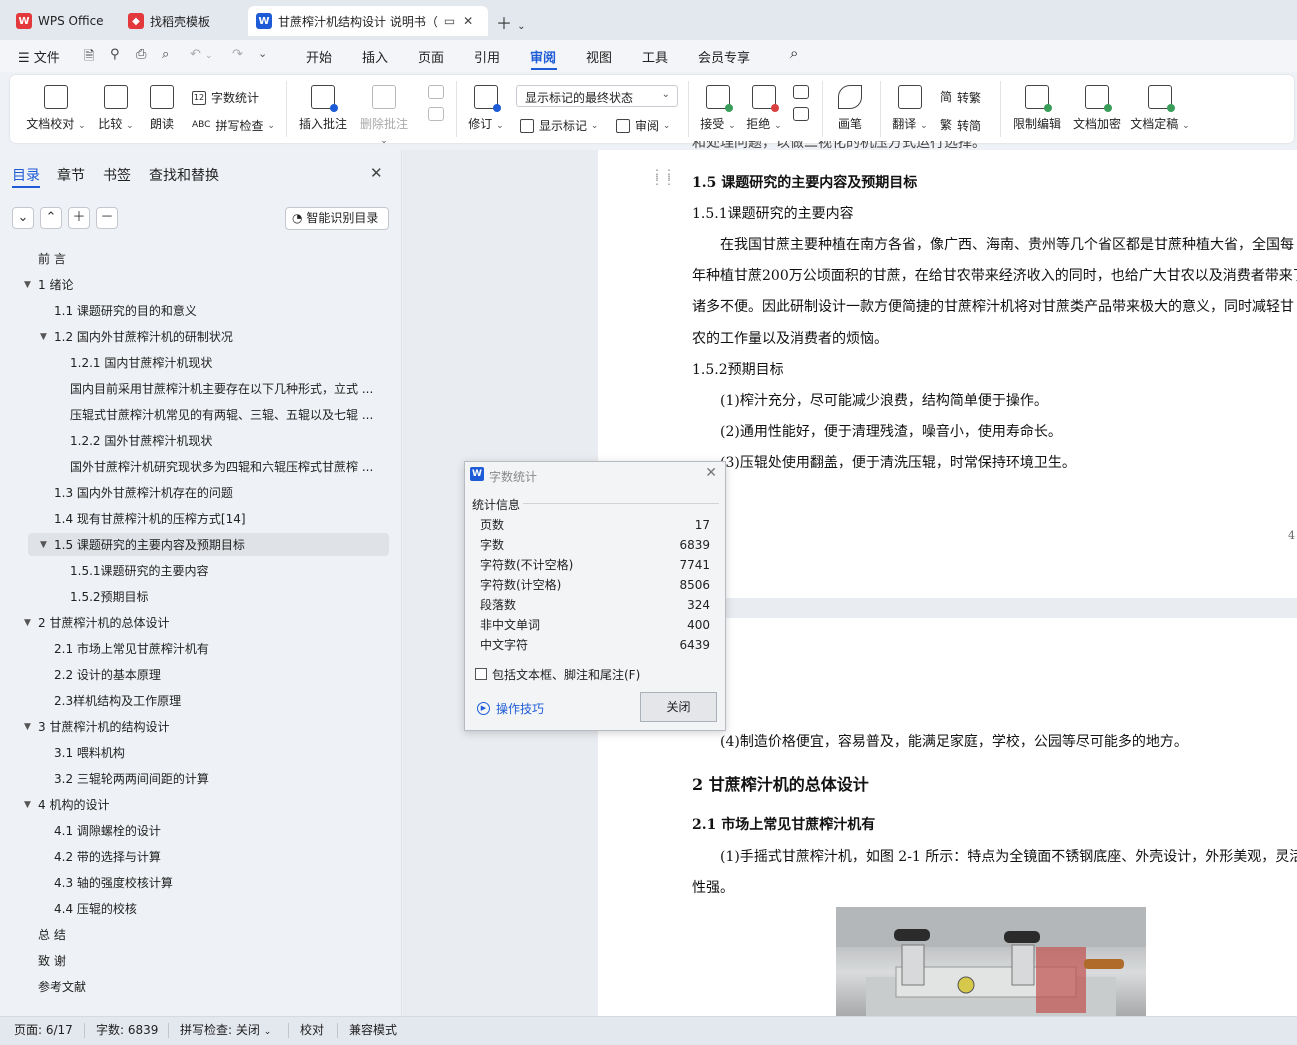 The width and height of the screenshot is (1297, 1045). I want to click on tab-template: ◆ 找稻壳模板, so click(181, 21).